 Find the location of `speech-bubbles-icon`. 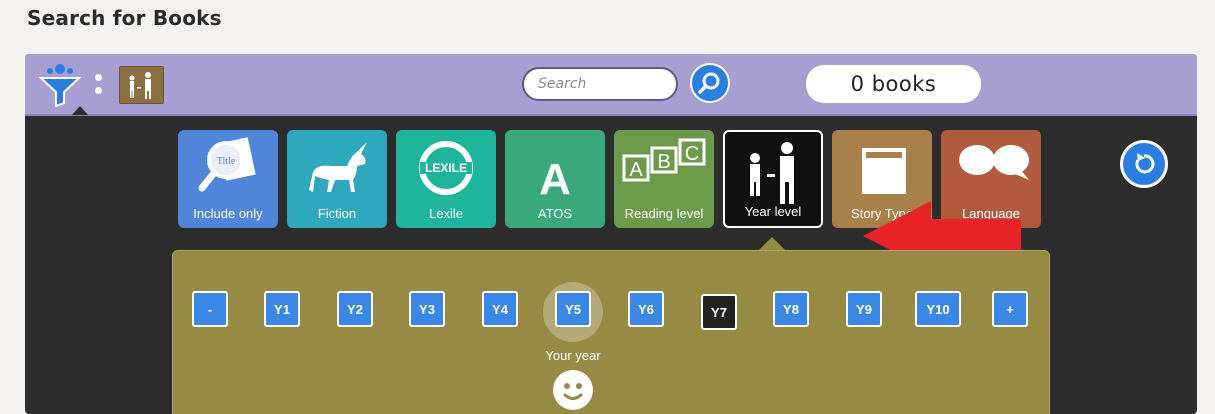

speech-bubbles-icon is located at coordinates (994, 162).